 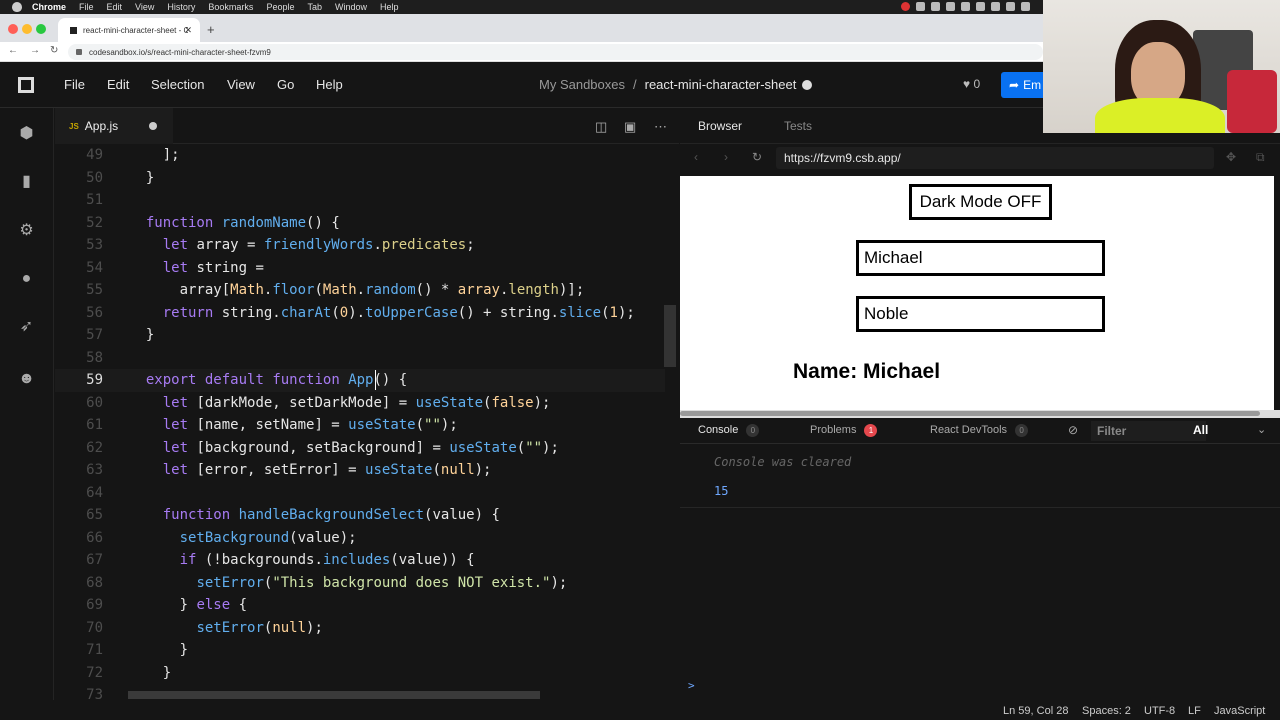 I want to click on rocket-icon: ➶, so click(x=26, y=326).